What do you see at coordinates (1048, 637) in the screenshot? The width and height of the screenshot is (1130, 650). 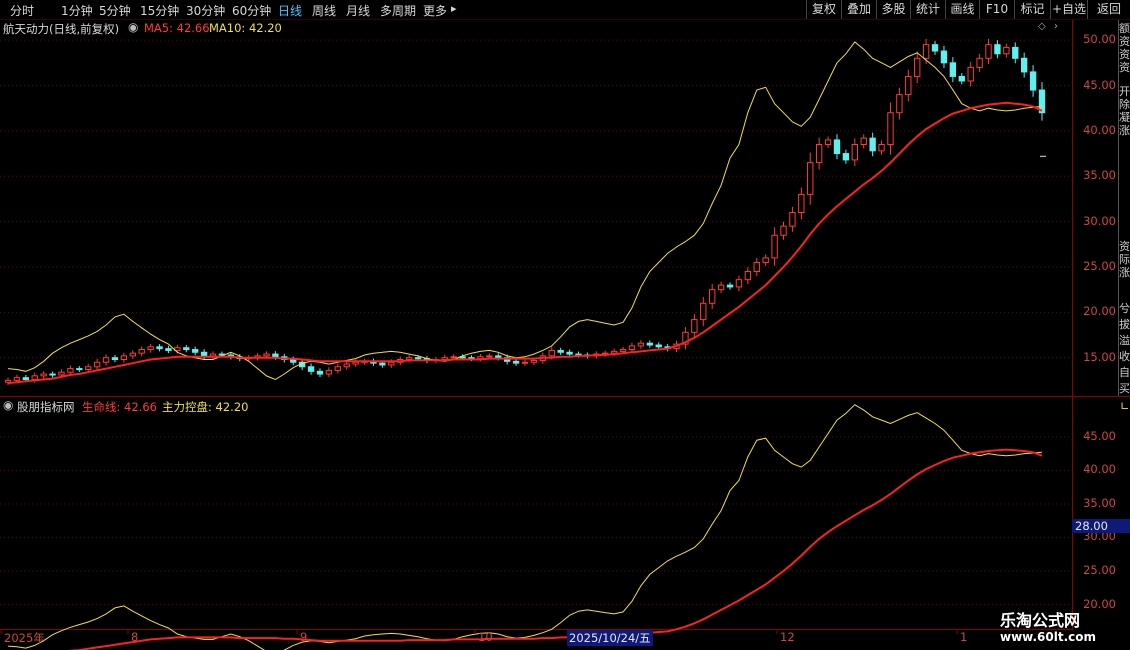 I see `watermark-url: www.60lt.com` at bounding box center [1048, 637].